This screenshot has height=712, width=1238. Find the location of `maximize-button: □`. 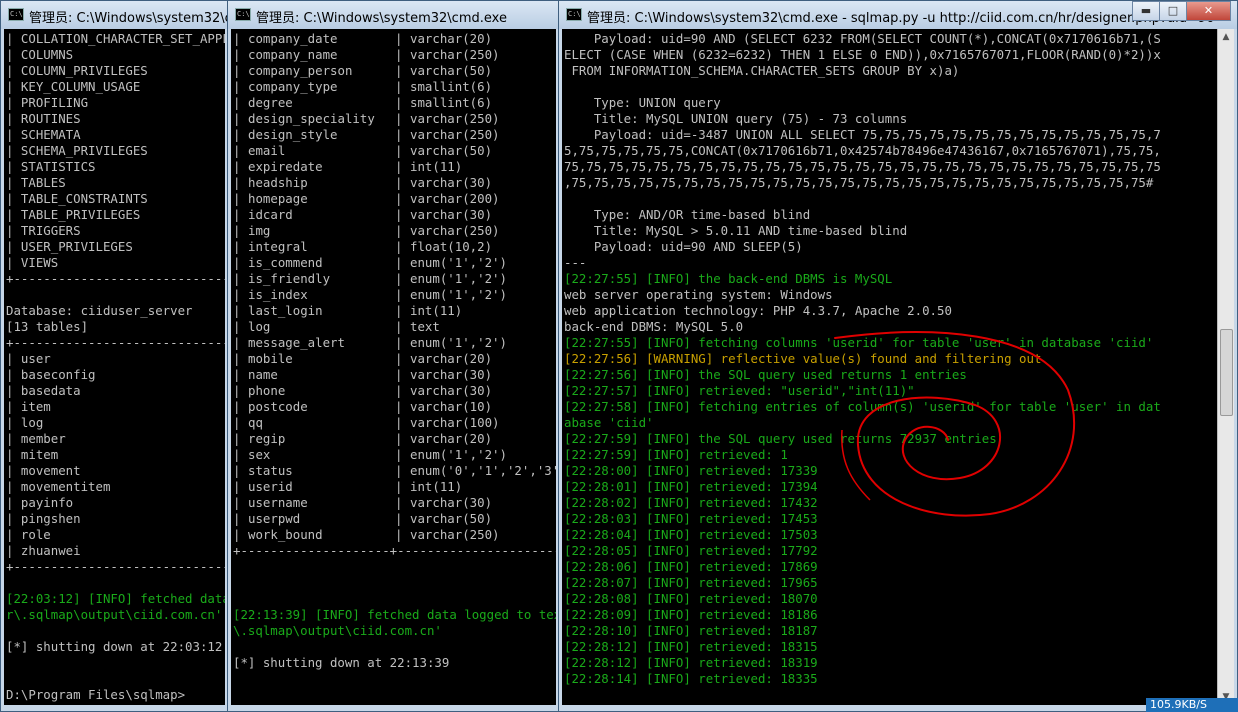

maximize-button: □ is located at coordinates (1173, 11).